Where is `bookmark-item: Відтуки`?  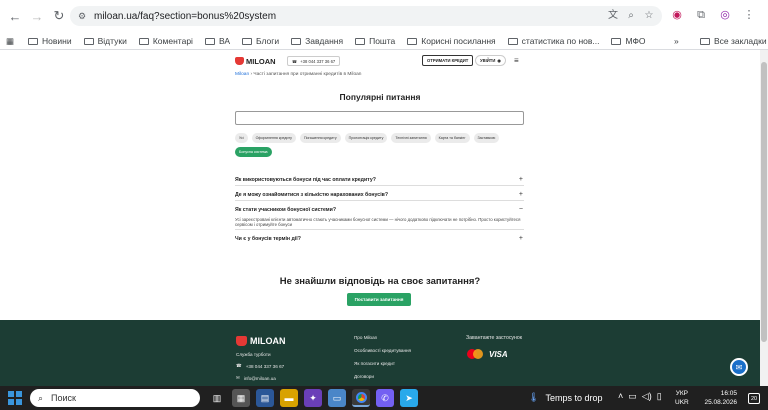
bookmark-item: Відтуки is located at coordinates (105, 41).